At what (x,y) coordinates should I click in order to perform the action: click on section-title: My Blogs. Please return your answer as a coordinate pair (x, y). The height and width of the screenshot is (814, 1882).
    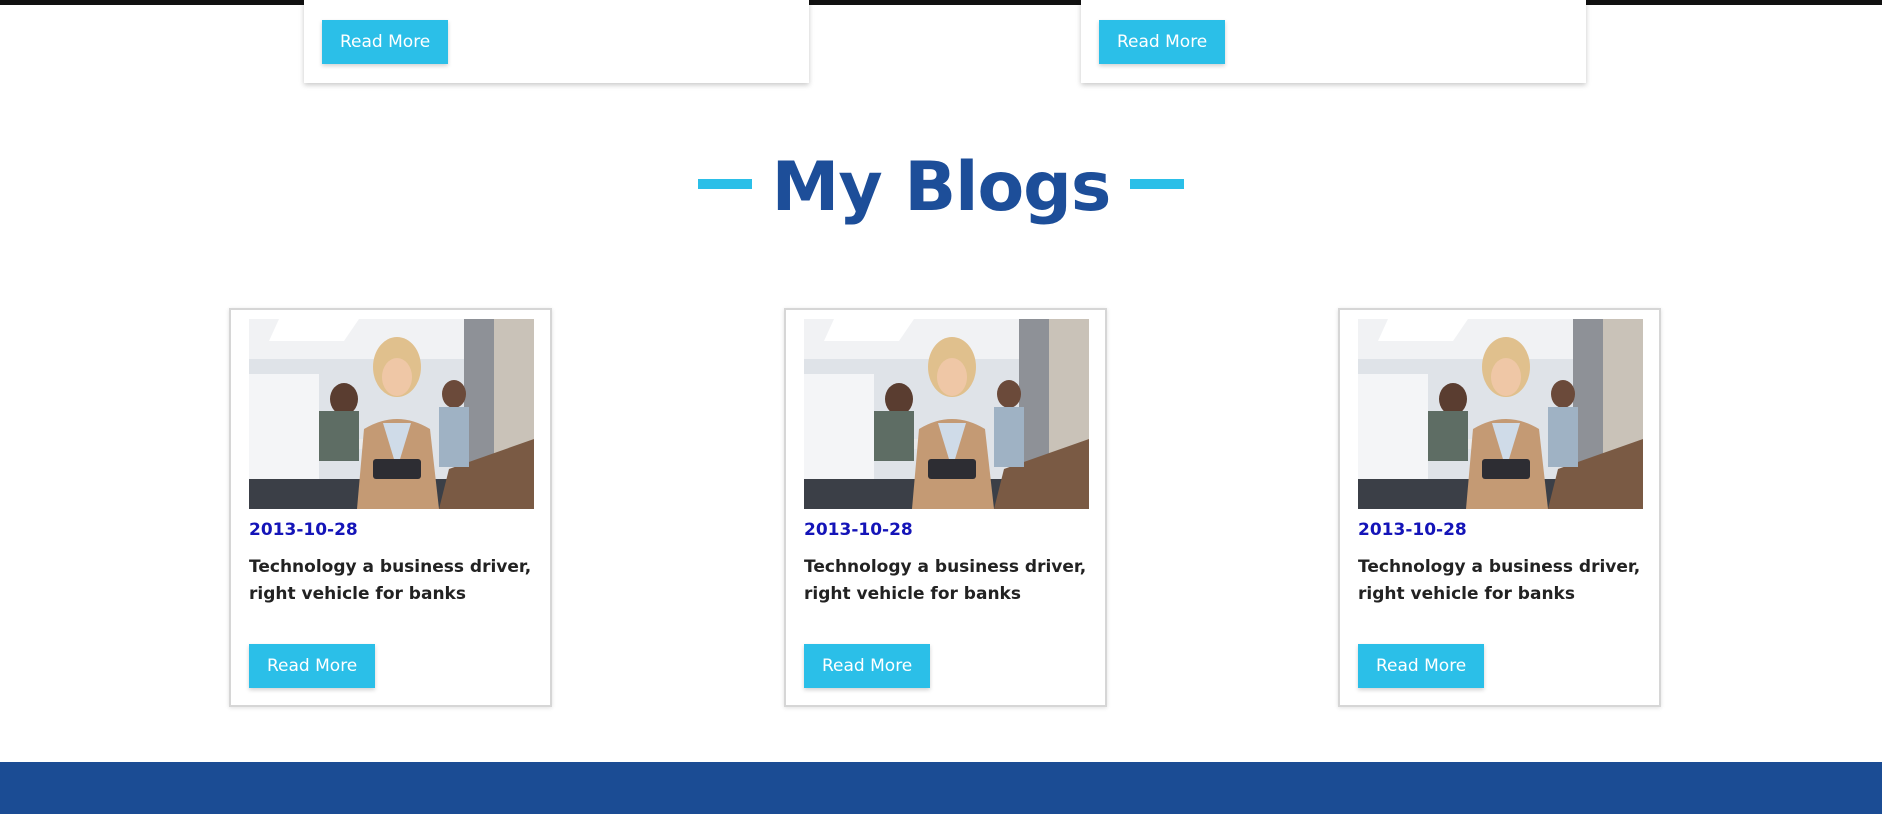
    Looking at the image, I should click on (941, 187).